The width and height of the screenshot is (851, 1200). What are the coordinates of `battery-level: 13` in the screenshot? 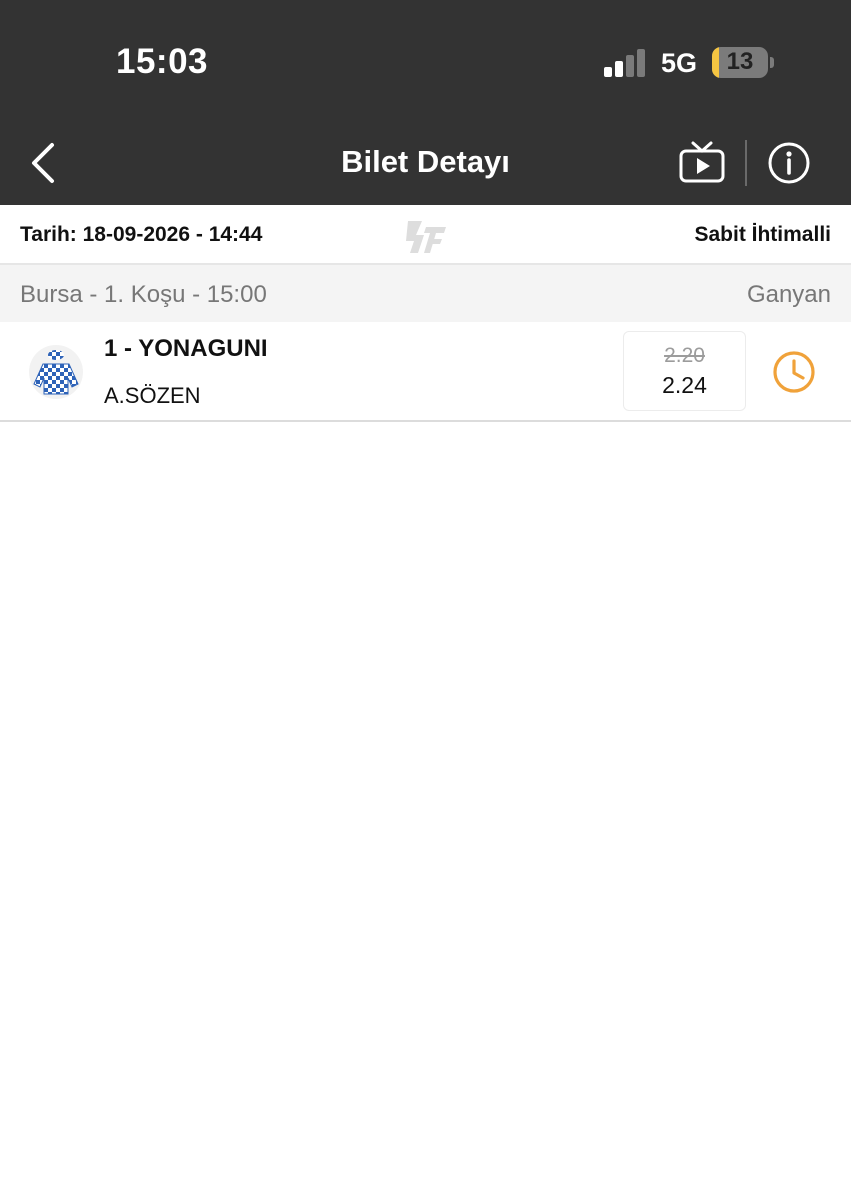 It's located at (740, 61).